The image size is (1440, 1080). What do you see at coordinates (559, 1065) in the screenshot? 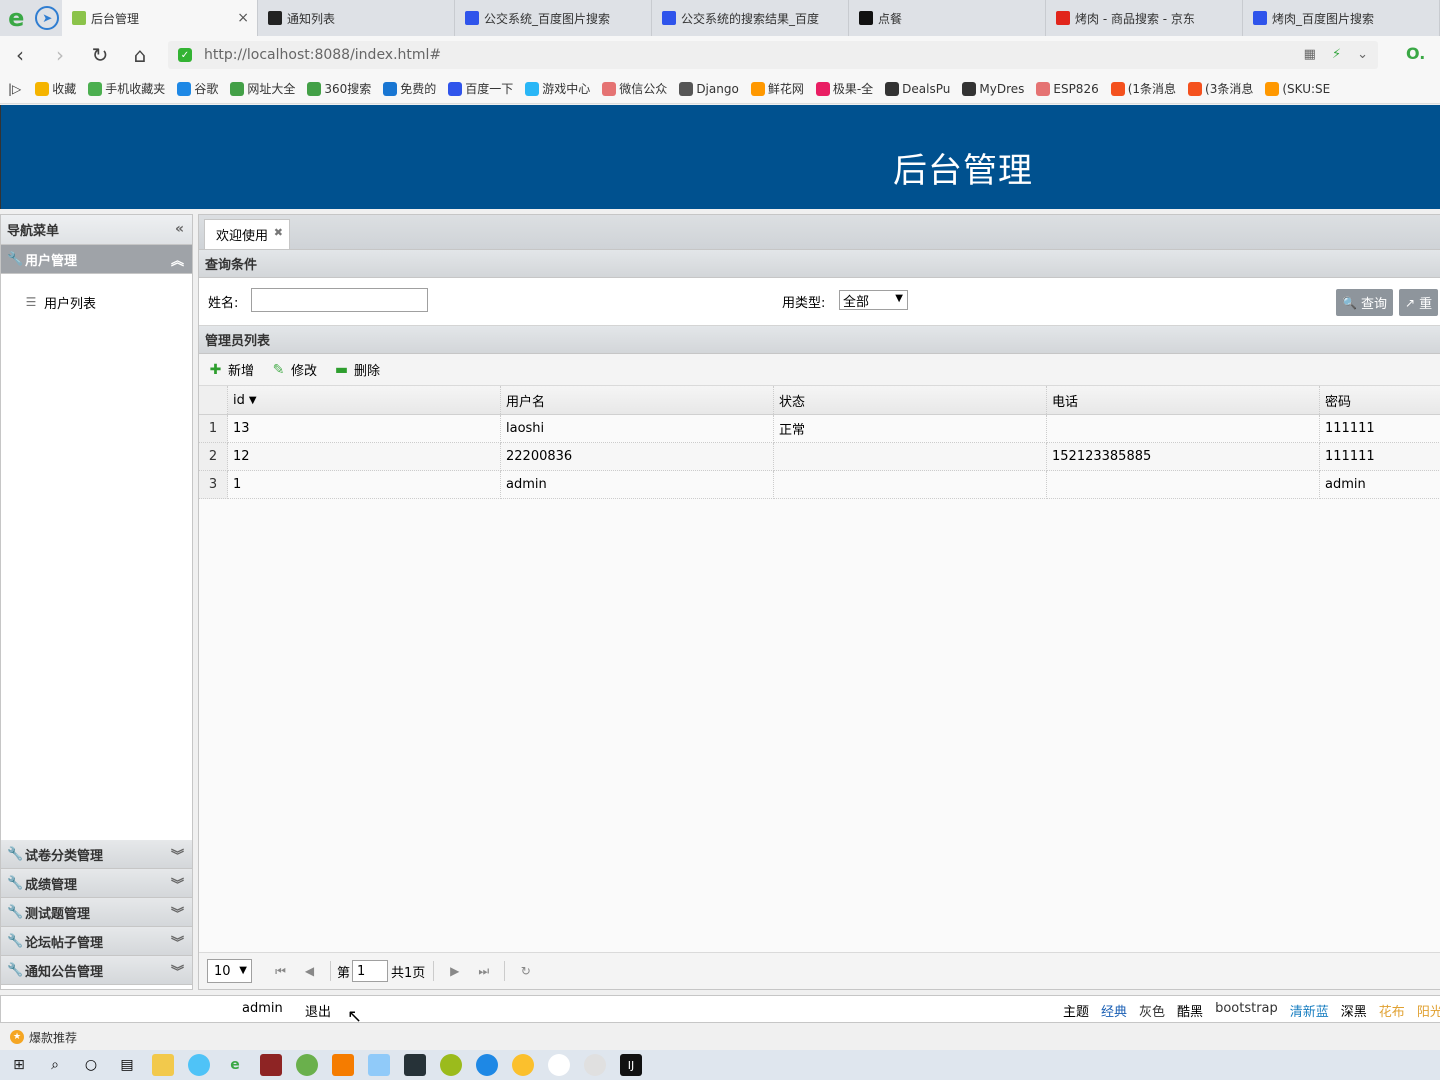
I see `qq-icon` at bounding box center [559, 1065].